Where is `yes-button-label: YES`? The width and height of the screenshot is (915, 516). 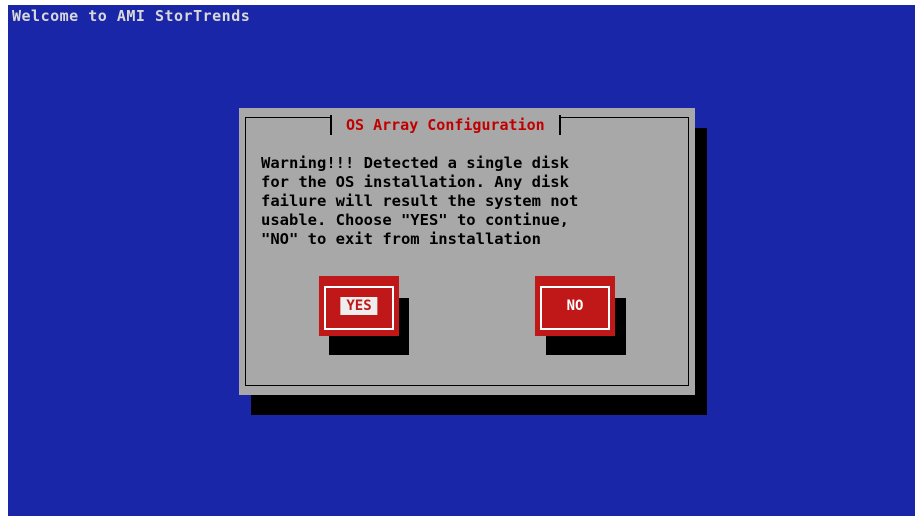
yes-button-label: YES is located at coordinates (359, 306).